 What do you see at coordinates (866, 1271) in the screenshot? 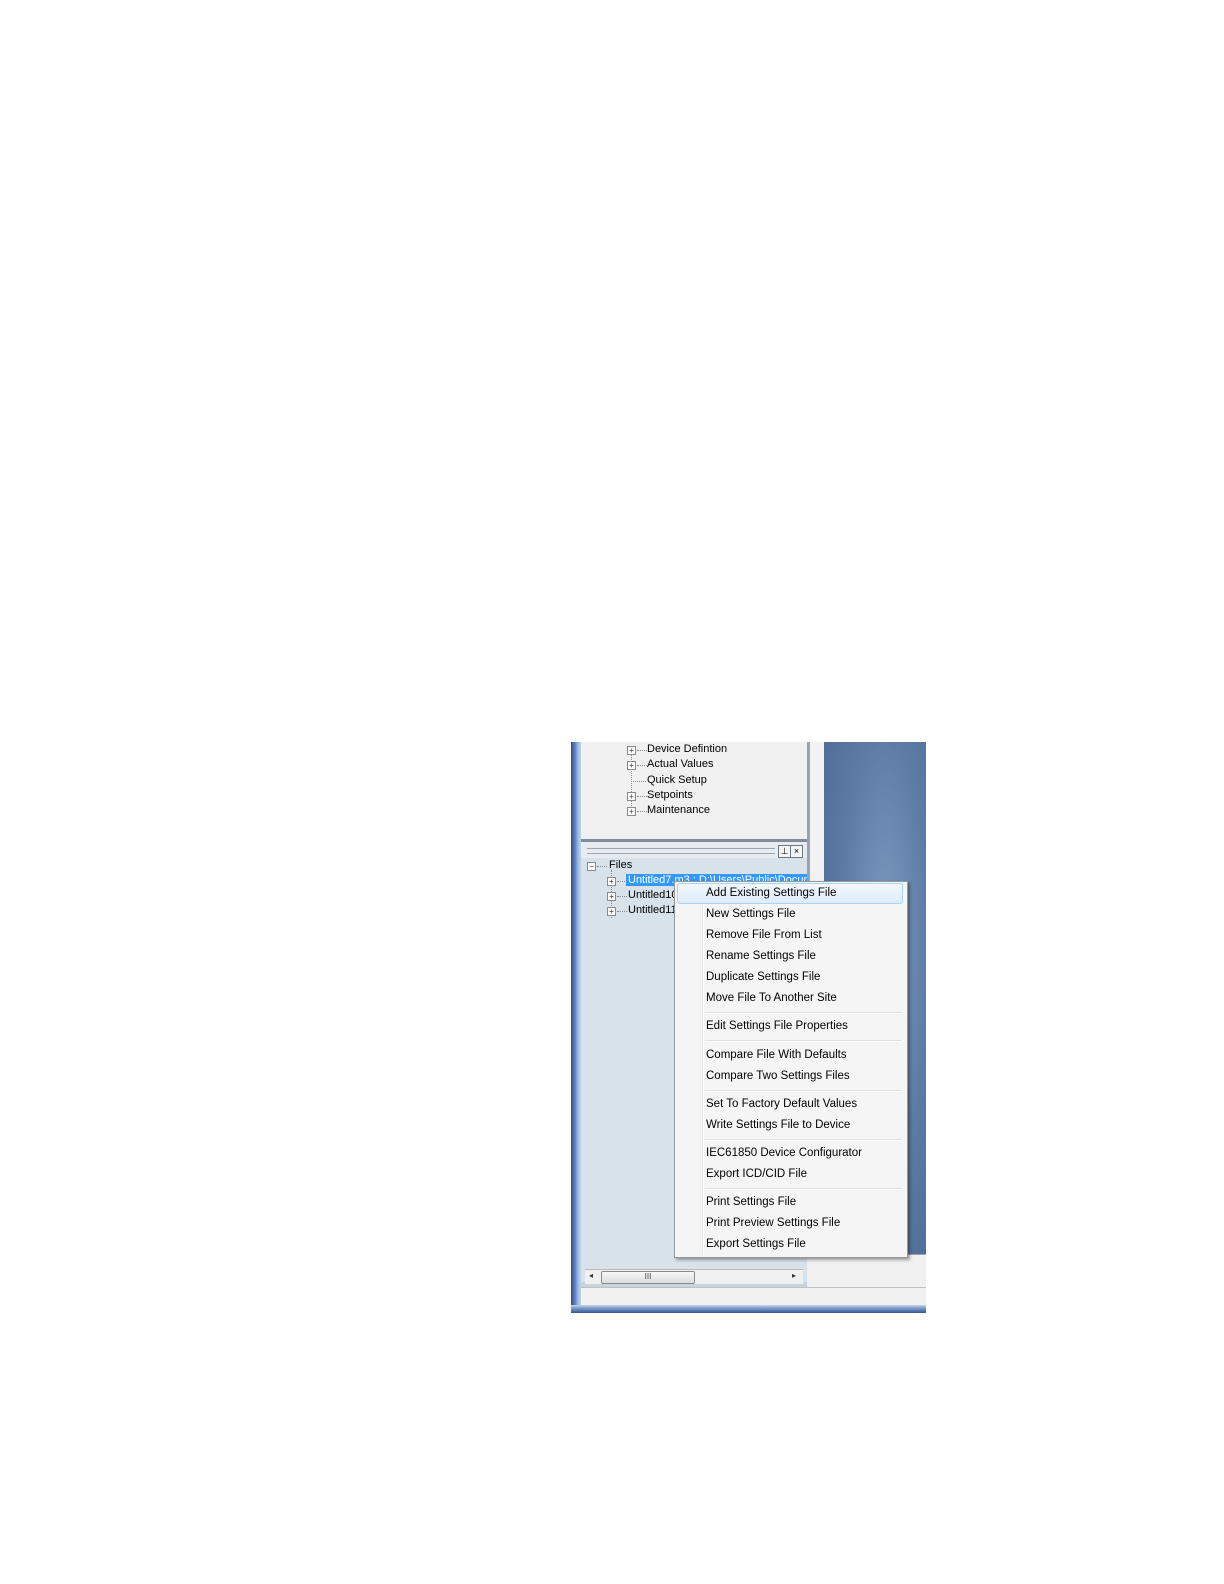
I see `workspace-bottom` at bounding box center [866, 1271].